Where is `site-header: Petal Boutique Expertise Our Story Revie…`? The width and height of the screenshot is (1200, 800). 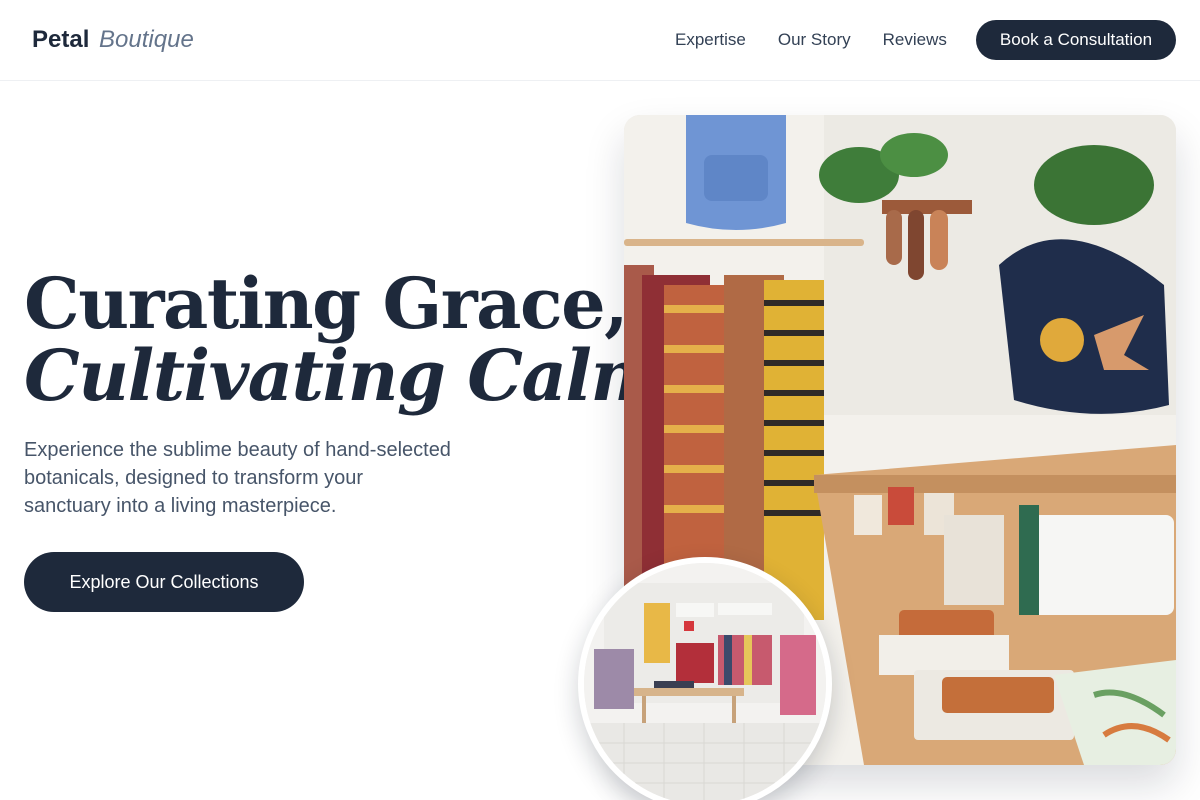
site-header: Petal Boutique Expertise Our Story Revie… is located at coordinates (600, 40).